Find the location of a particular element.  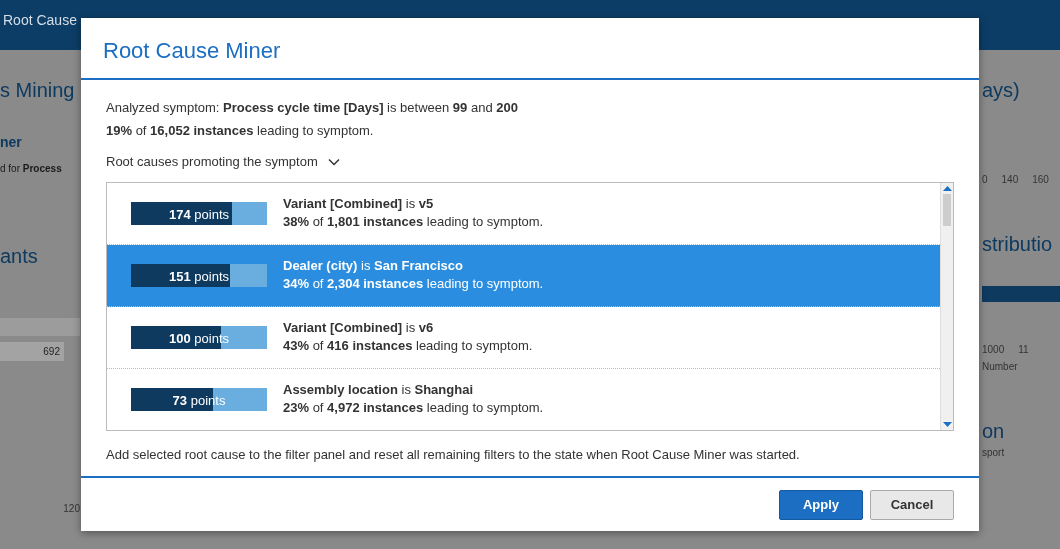

background-heading: stributio is located at coordinates (1018, 244).